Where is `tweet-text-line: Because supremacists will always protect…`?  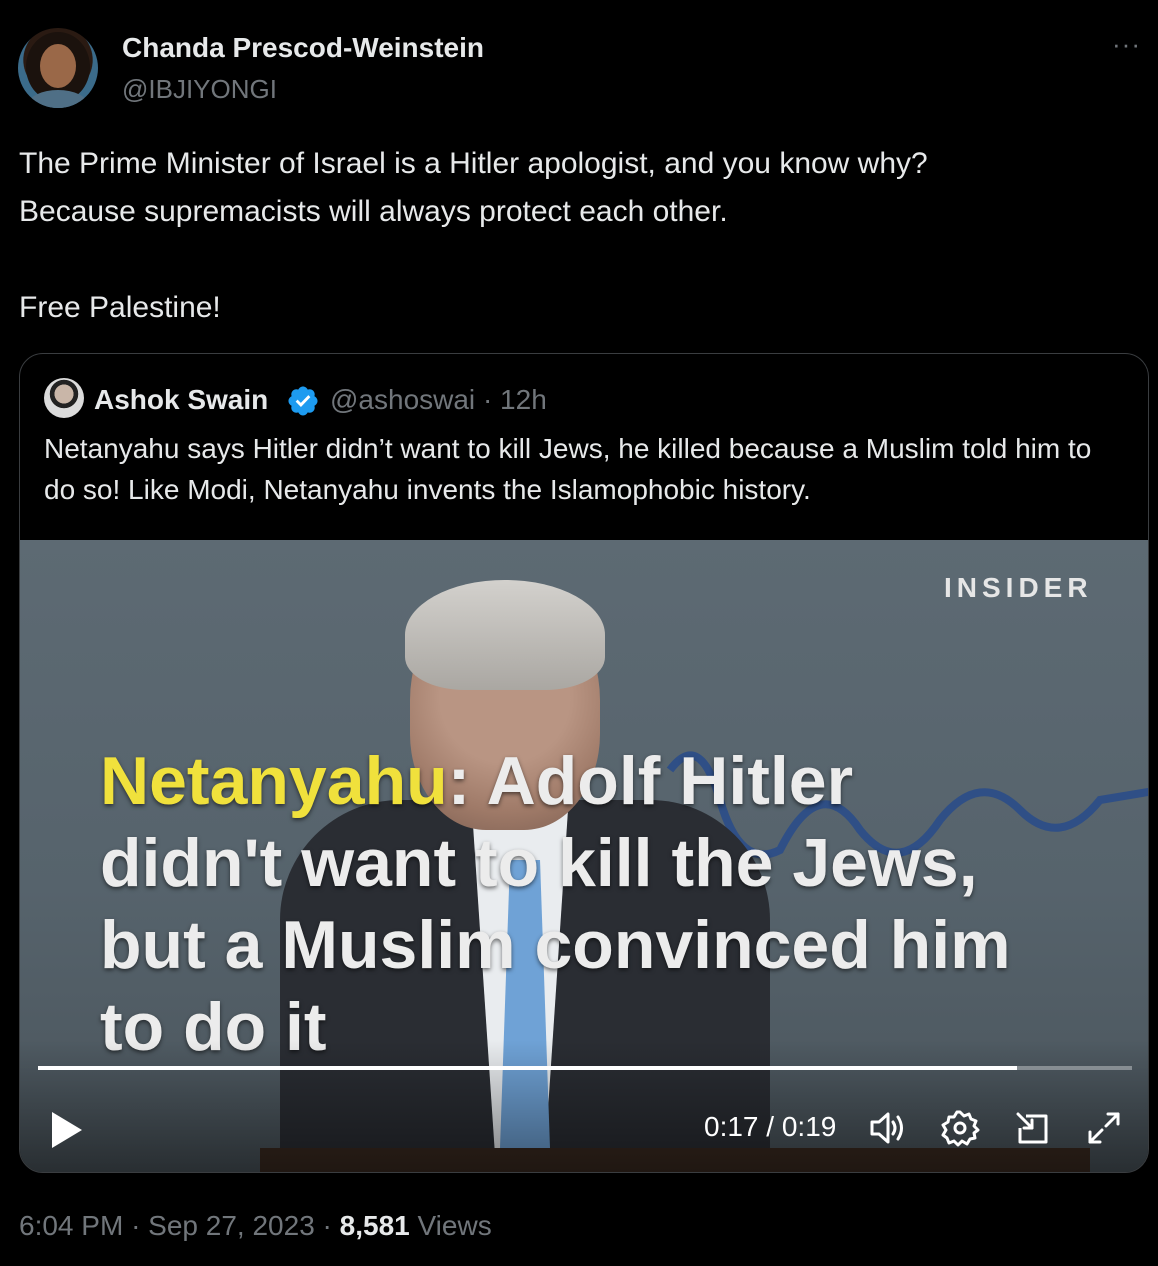
tweet-text-line: Because supremacists will always protect… is located at coordinates (373, 211).